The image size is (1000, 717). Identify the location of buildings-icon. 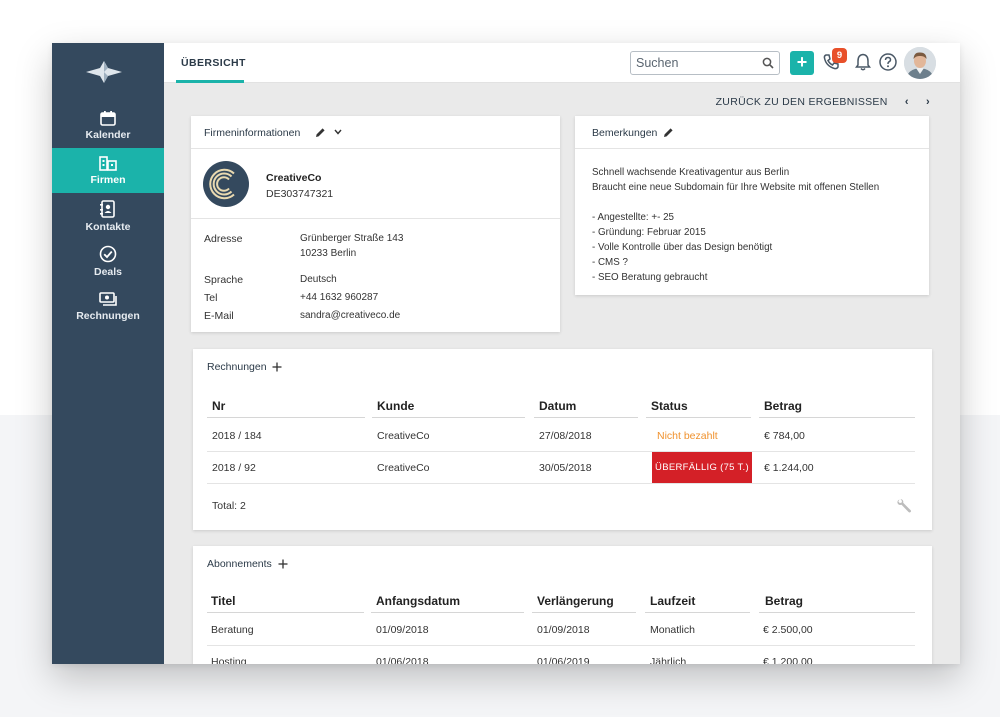
(108, 163).